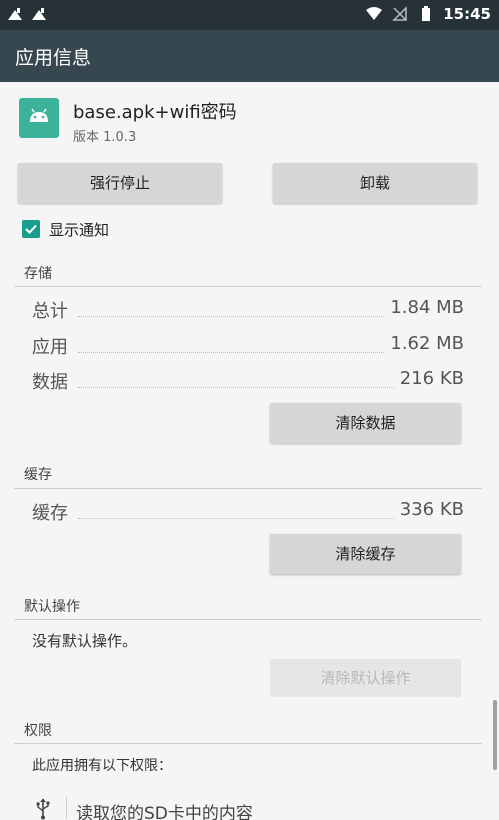 The image size is (499, 820). What do you see at coordinates (39, 118) in the screenshot?
I see `android-icon` at bounding box center [39, 118].